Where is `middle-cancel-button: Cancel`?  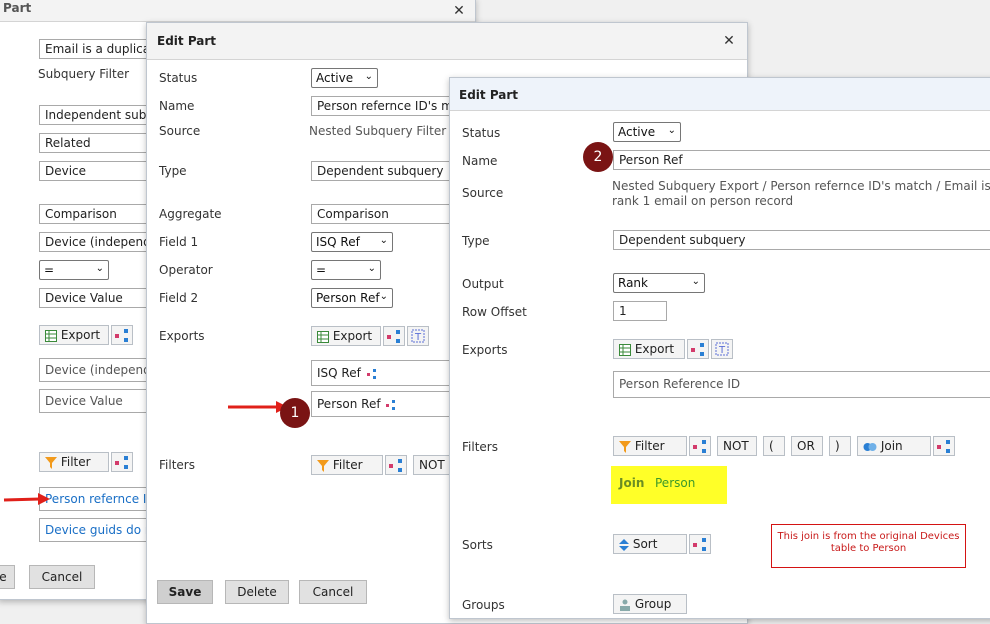 middle-cancel-button: Cancel is located at coordinates (333, 592).